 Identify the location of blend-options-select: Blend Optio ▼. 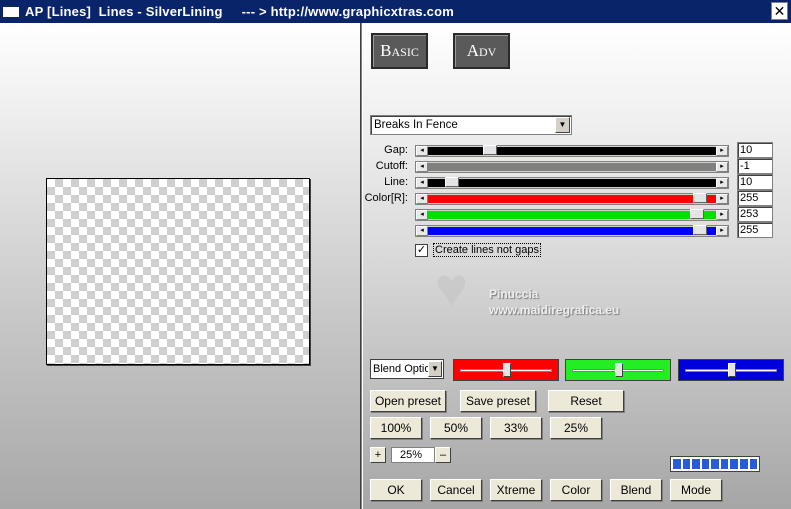
(407, 369).